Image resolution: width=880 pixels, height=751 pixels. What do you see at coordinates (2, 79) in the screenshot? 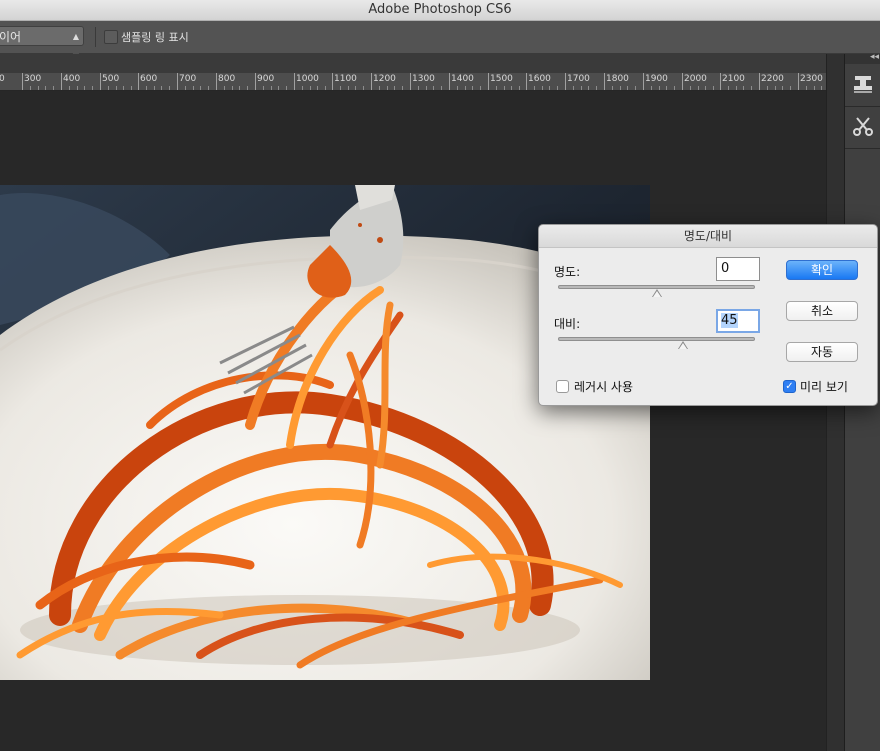
I see `ruler-tick-label: 0` at bounding box center [2, 79].